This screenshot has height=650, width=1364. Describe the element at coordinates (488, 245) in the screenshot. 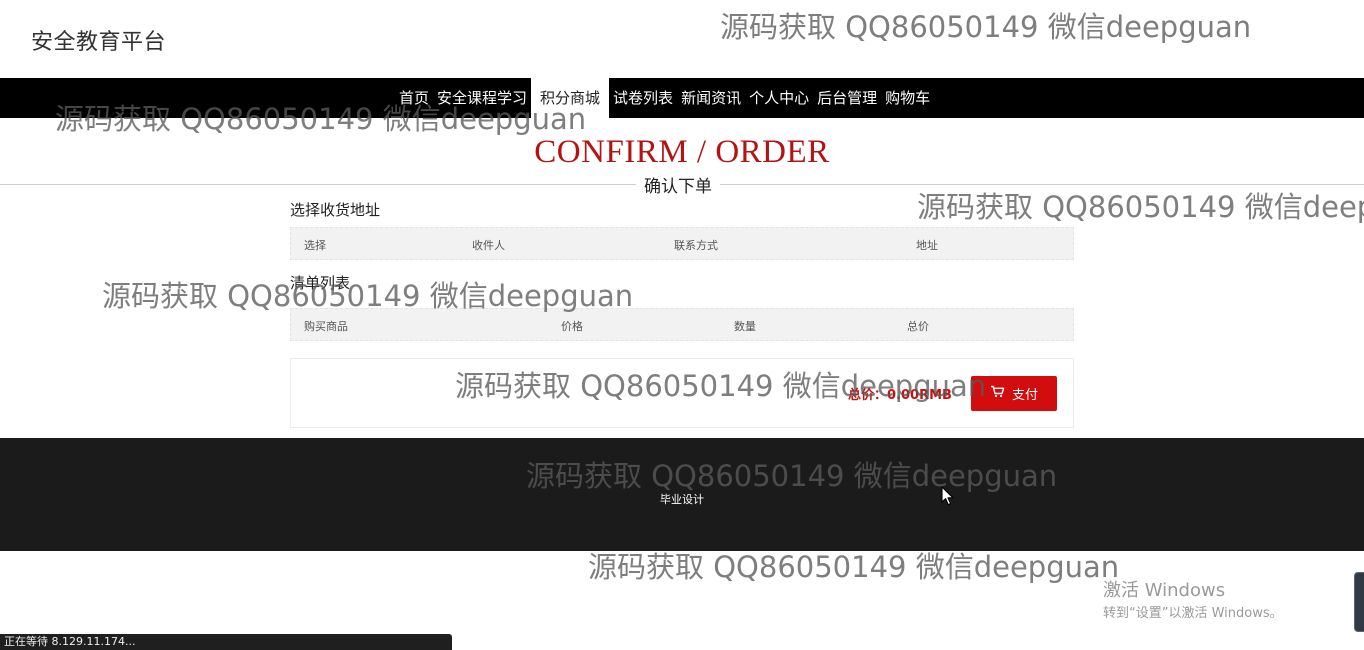

I see `column-recipient: 收件人` at that location.